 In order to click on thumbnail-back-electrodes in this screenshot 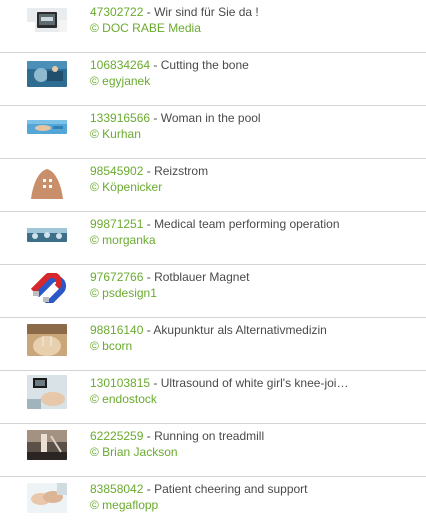, I will do `click(47, 182)`.